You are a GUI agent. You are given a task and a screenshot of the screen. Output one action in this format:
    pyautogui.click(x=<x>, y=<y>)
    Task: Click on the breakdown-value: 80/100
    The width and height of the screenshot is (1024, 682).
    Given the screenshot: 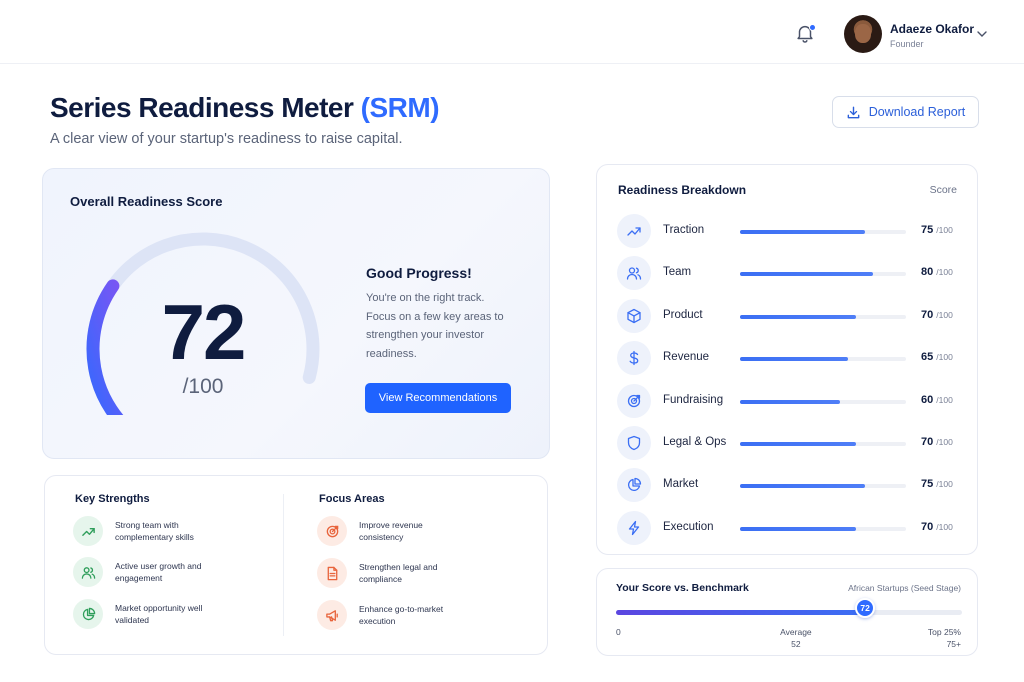 What is the action you would take?
    pyautogui.click(x=937, y=272)
    